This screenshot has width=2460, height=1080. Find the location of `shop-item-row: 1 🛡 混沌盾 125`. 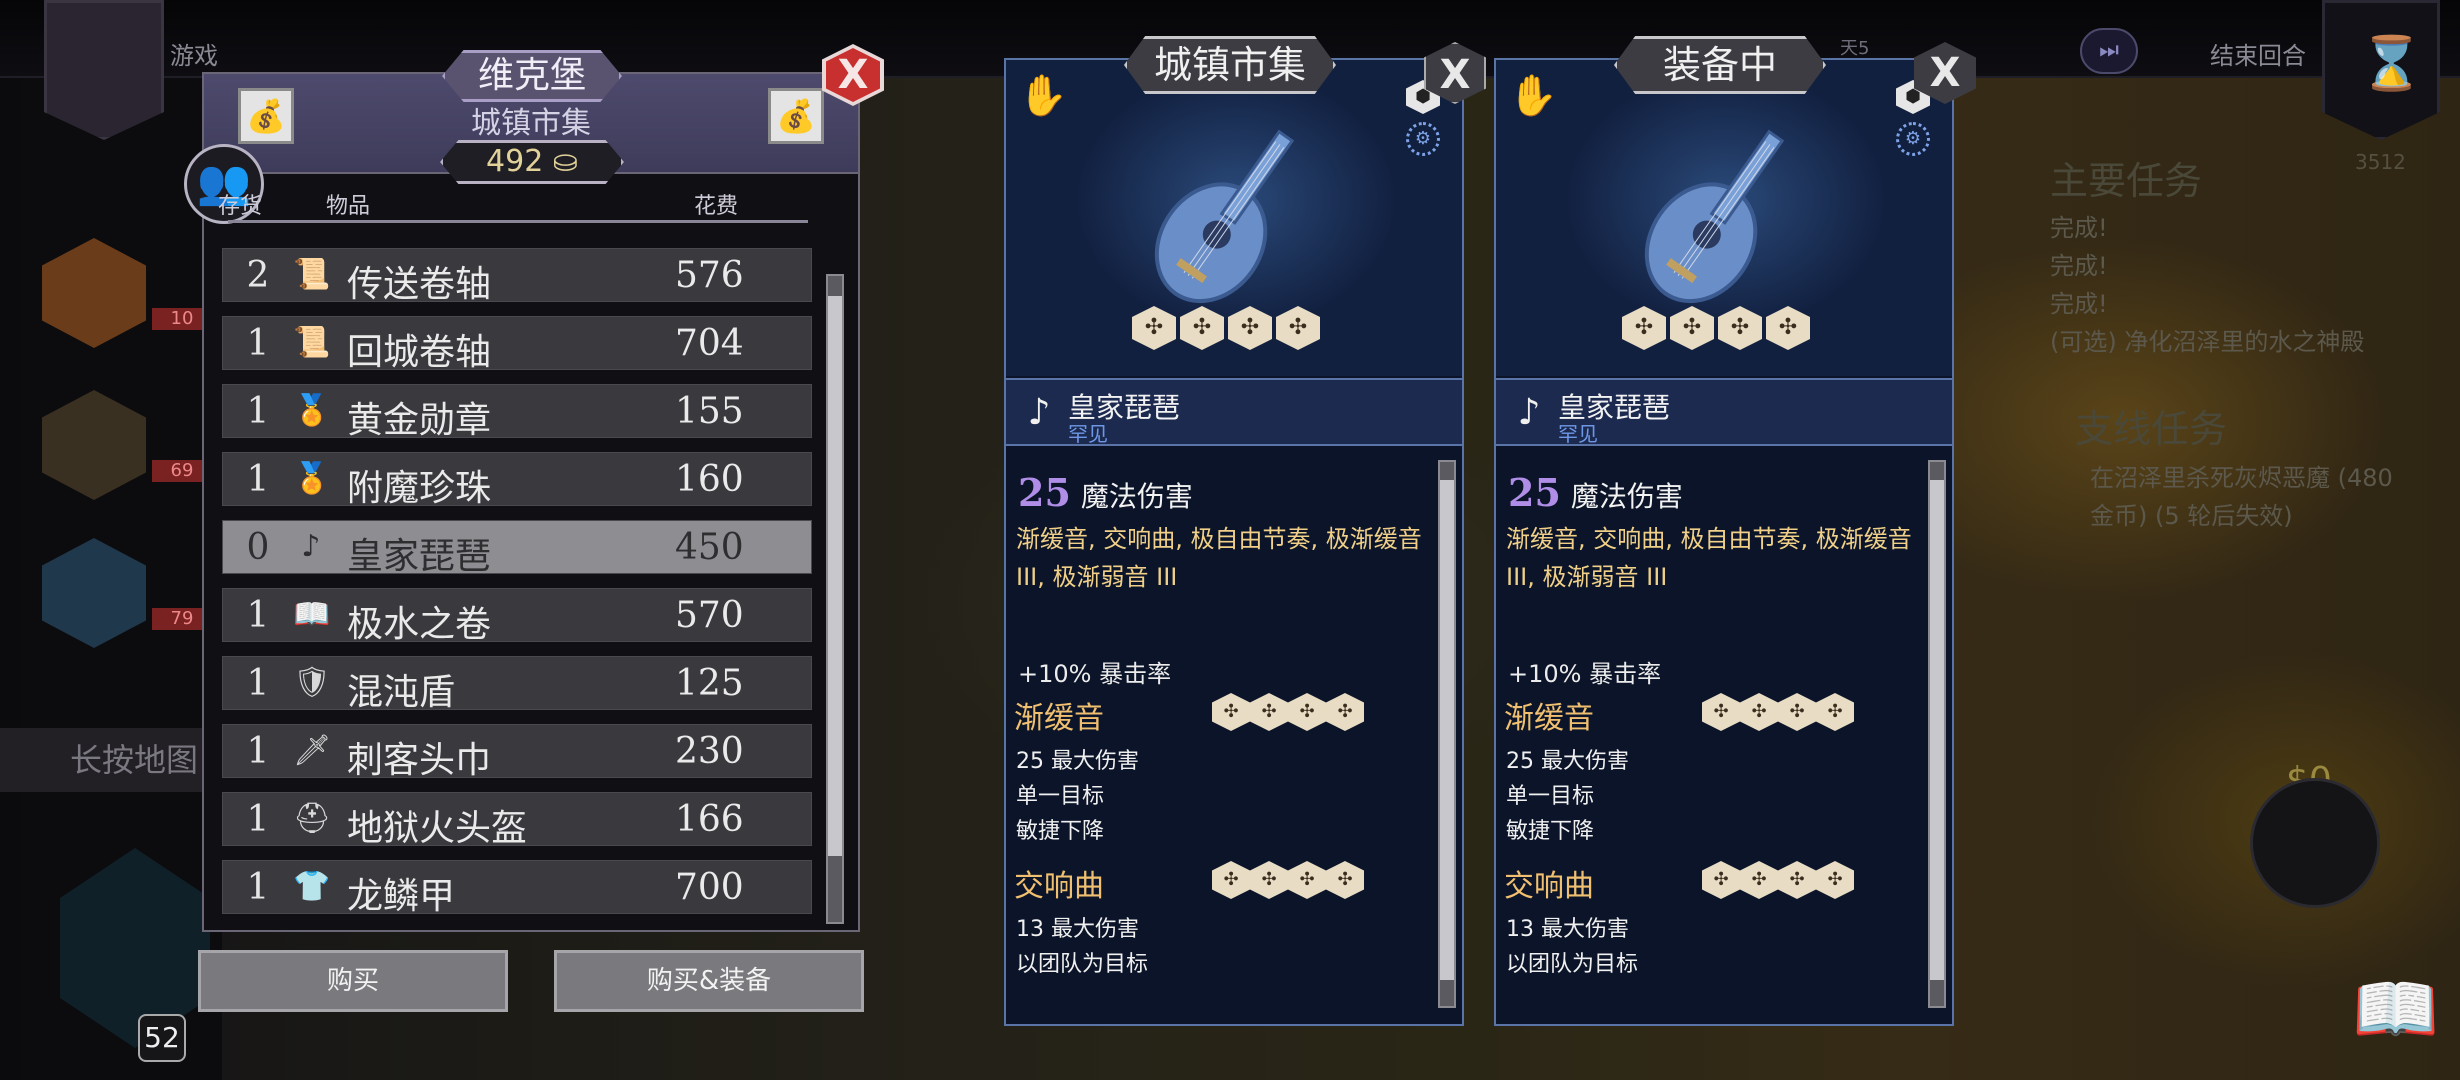

shop-item-row: 1 🛡 混沌盾 125 is located at coordinates (517, 684).